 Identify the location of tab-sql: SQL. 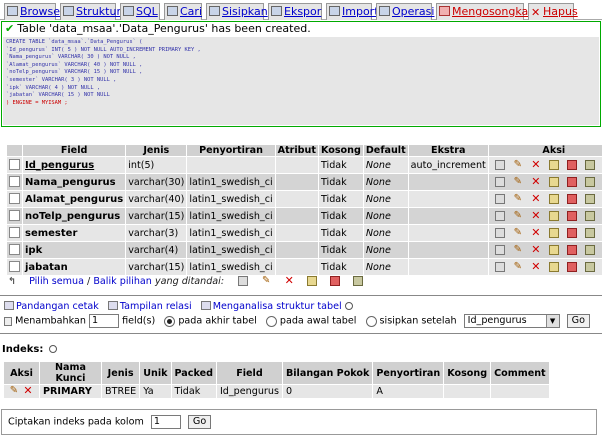
(140, 11).